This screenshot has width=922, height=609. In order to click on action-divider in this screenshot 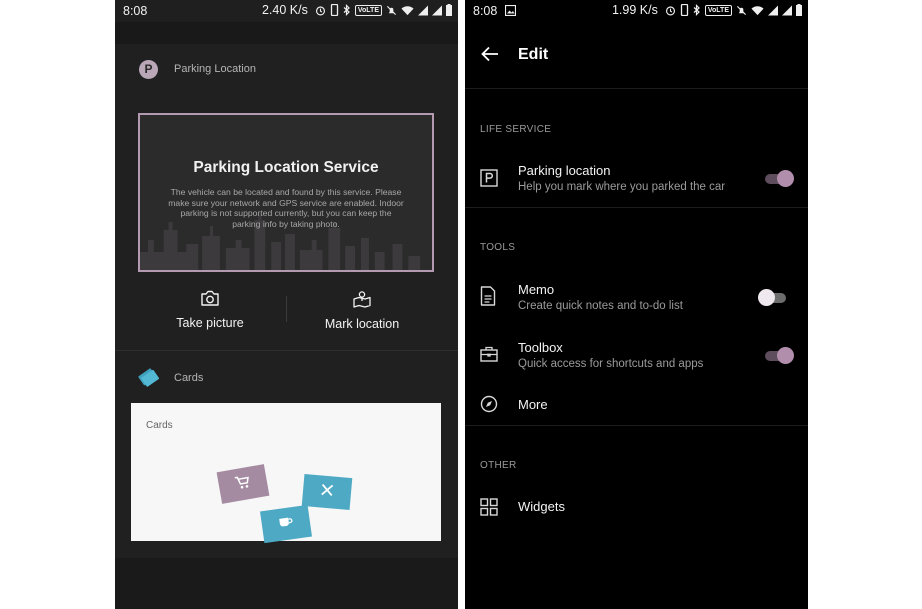, I will do `click(286, 309)`.